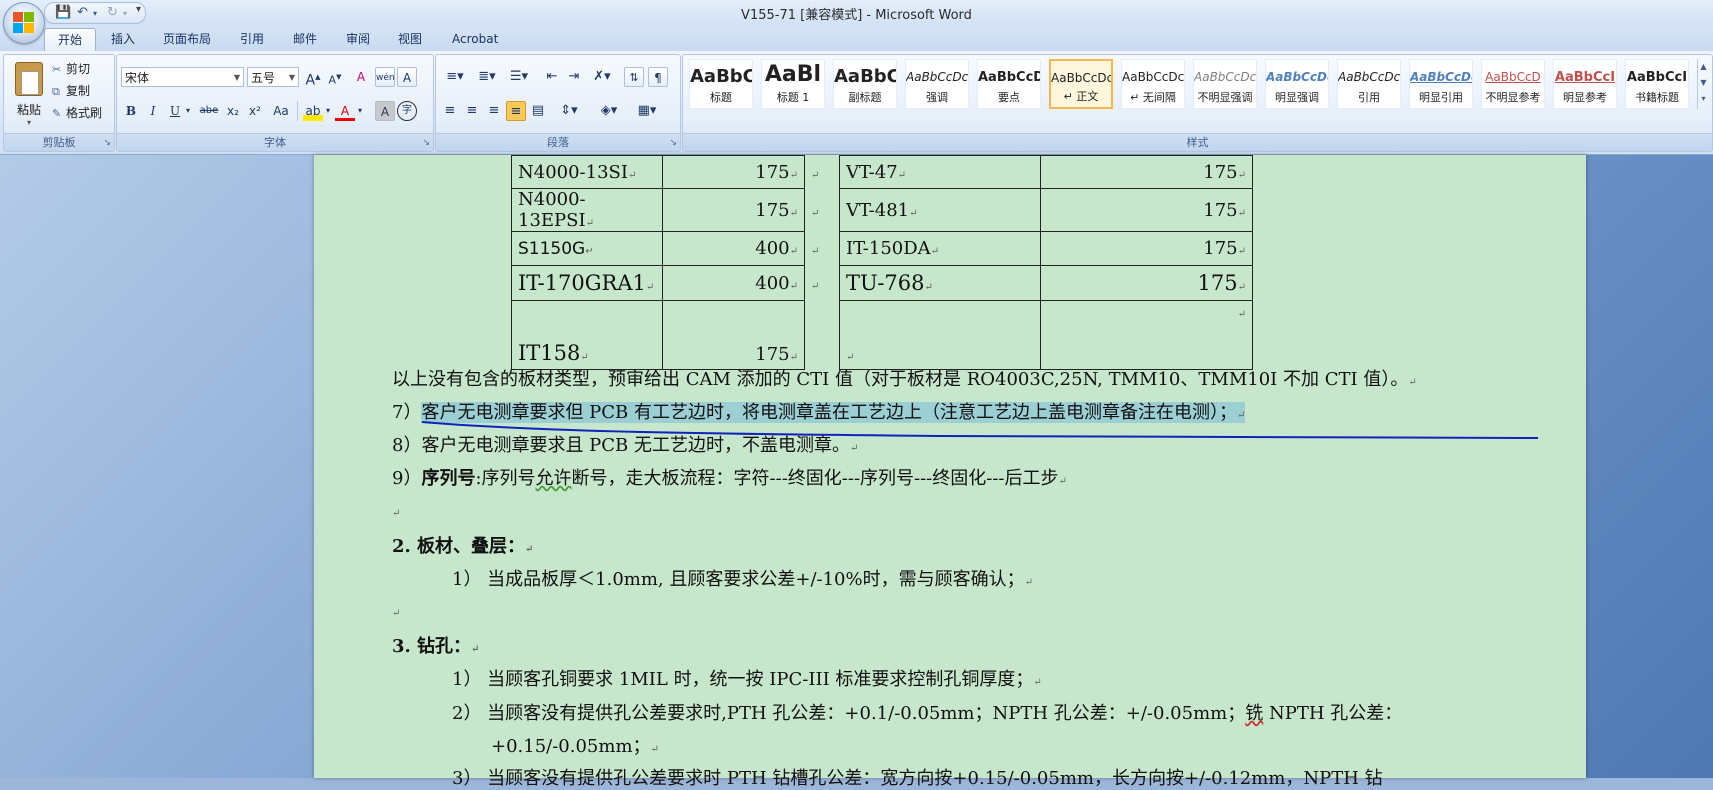 Image resolution: width=1713 pixels, height=790 pixels. What do you see at coordinates (313, 78) in the screenshot?
I see `grow-font-button: A▲` at bounding box center [313, 78].